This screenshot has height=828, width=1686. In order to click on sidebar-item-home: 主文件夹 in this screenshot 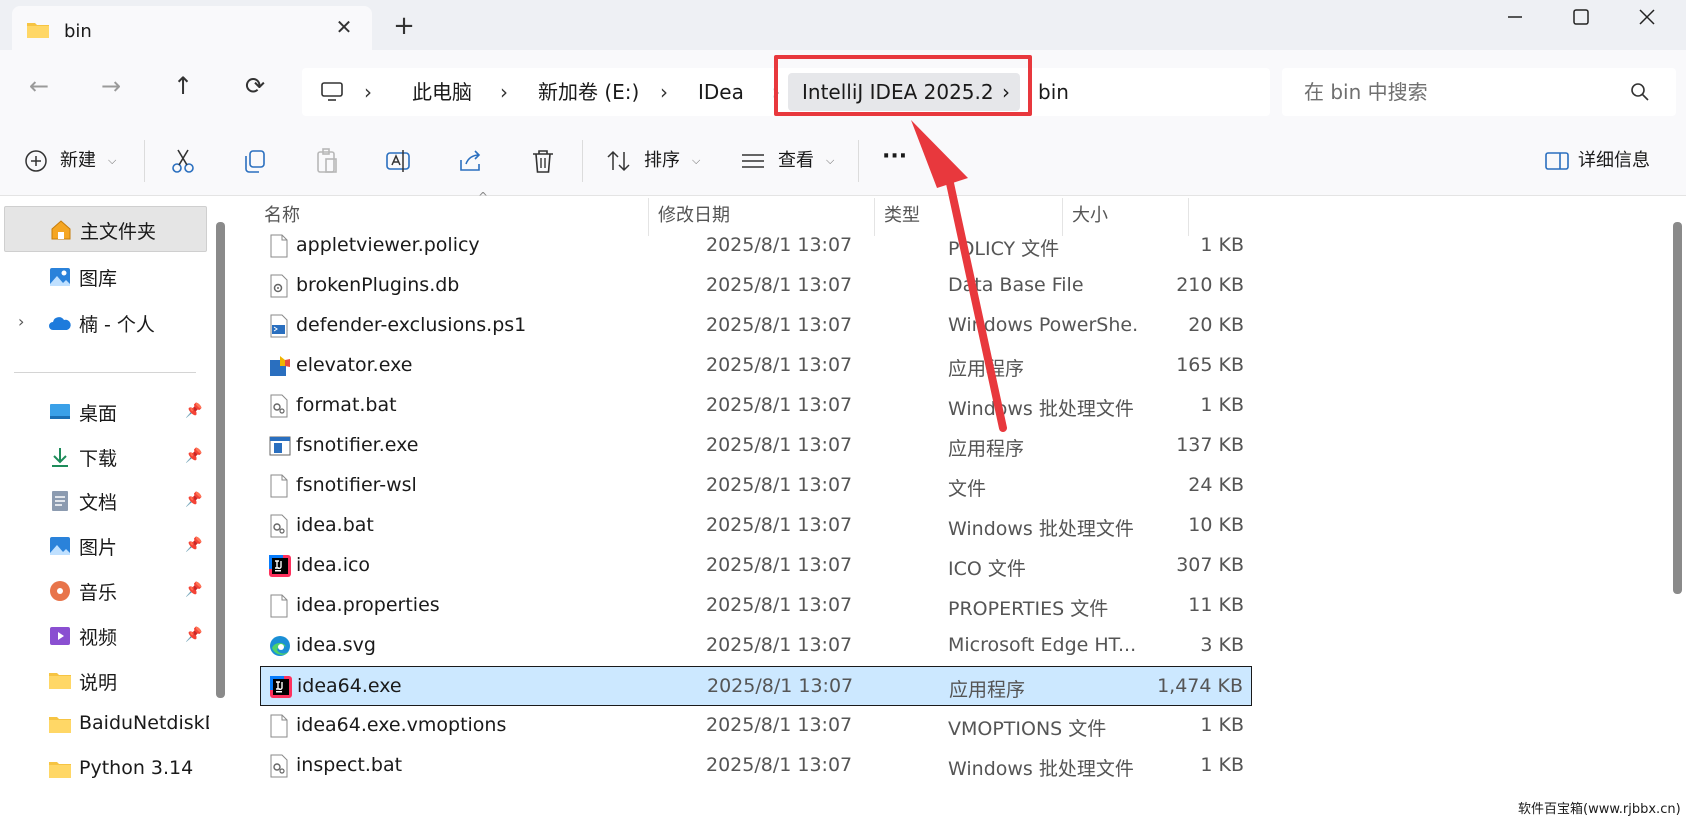, I will do `click(105, 229)`.